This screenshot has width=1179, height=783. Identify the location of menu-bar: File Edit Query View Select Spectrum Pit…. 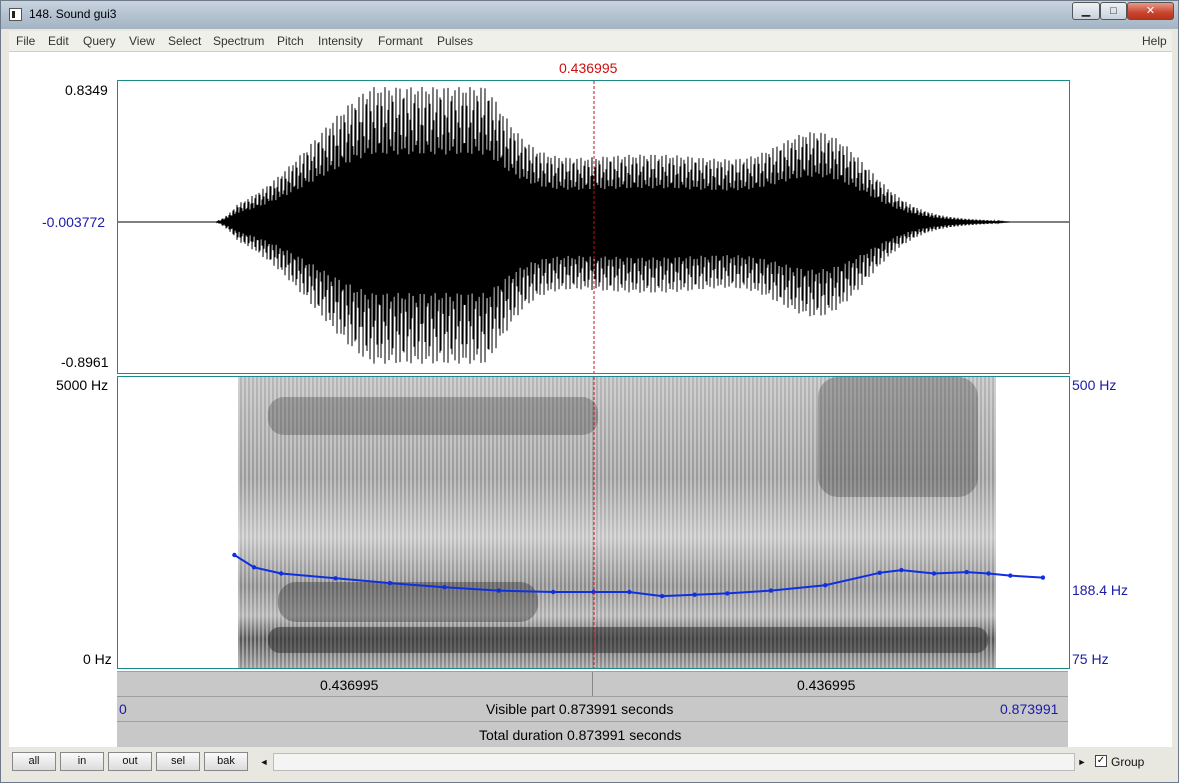
(590, 41).